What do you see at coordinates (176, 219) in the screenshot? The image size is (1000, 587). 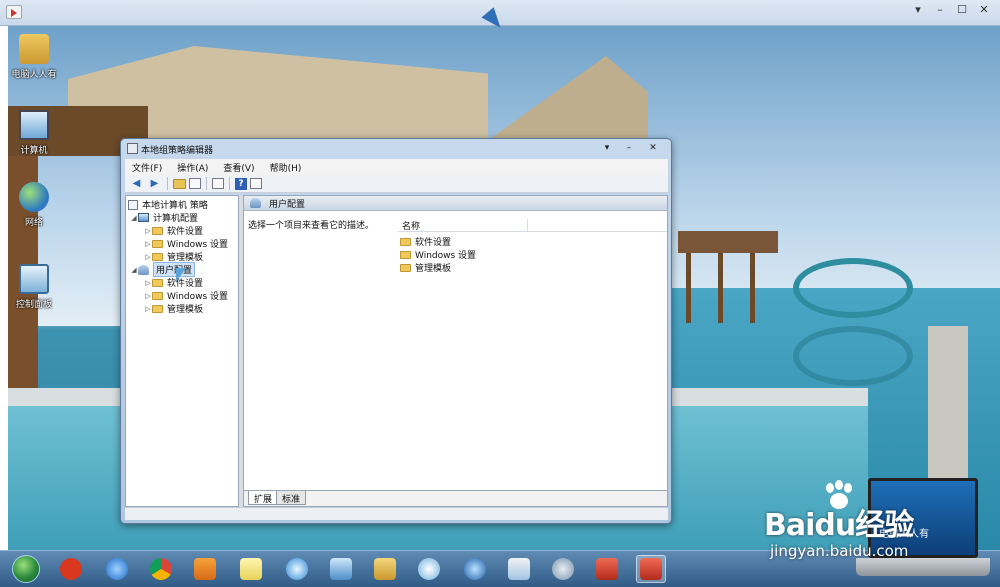 I see `tree-item-label: 计算机配置` at bounding box center [176, 219].